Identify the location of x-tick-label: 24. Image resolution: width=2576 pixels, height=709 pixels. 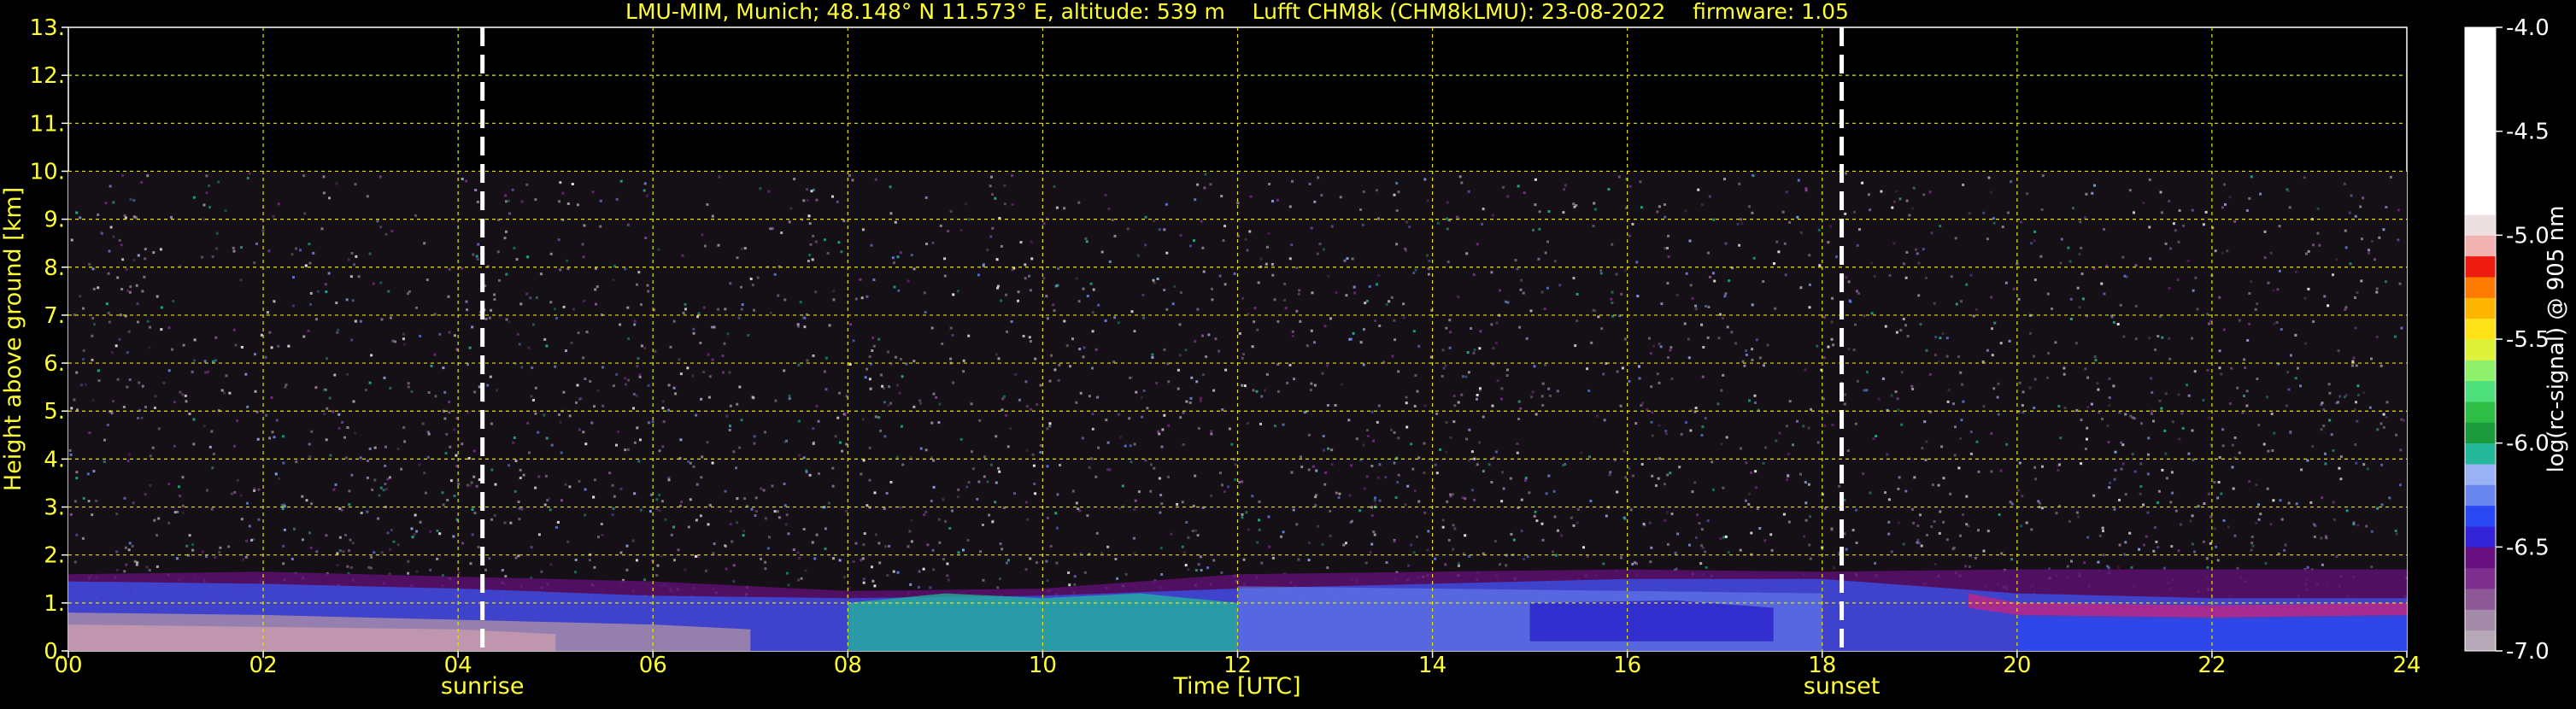
(2406, 665).